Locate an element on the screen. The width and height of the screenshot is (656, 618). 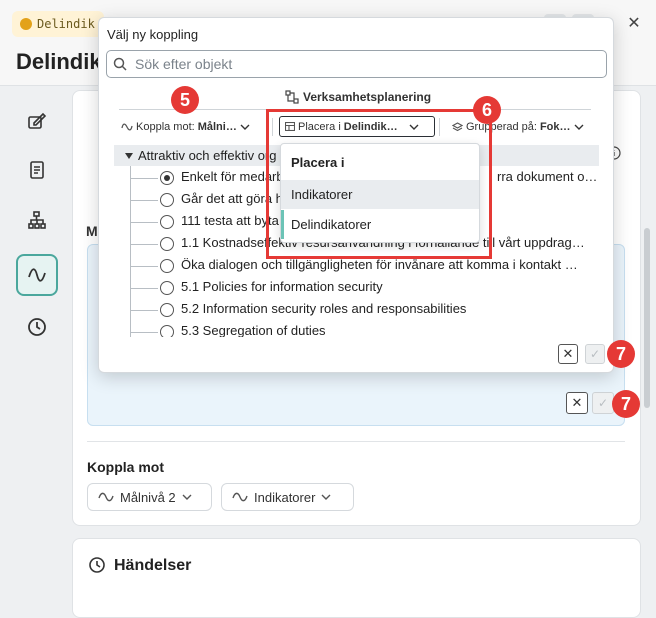
tree-item: 5.3 Segregation of duties is located at coordinates (356, 329).